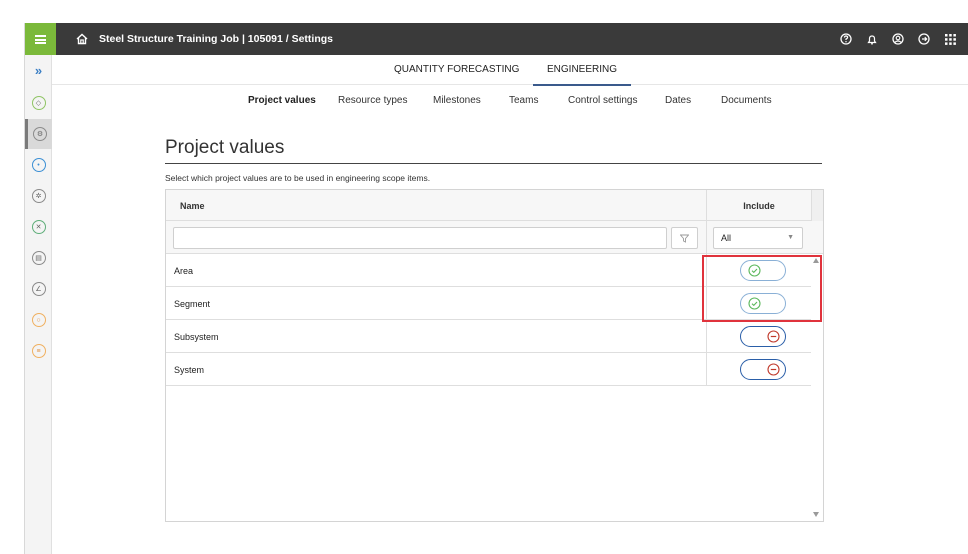 This screenshot has width=968, height=554. Describe the element at coordinates (225, 147) in the screenshot. I see `page-title: Project values` at that location.